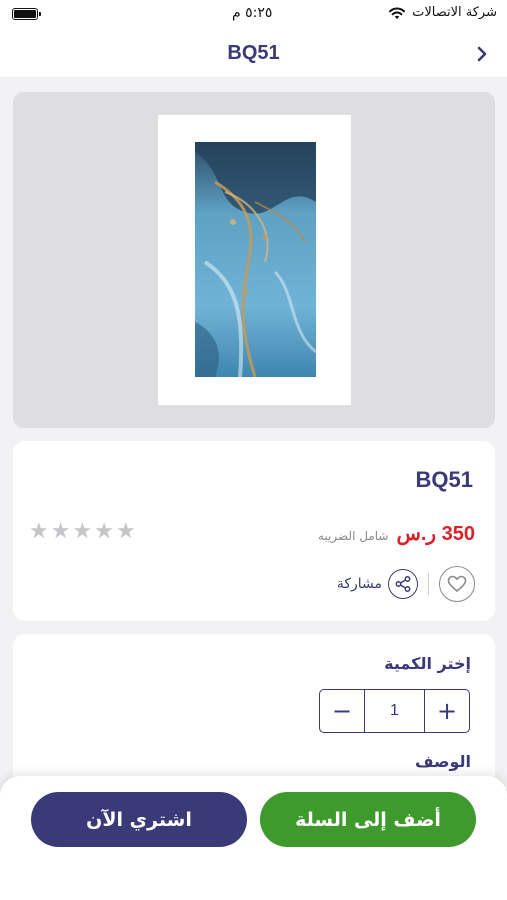  I want to click on product-image, so click(255, 259).